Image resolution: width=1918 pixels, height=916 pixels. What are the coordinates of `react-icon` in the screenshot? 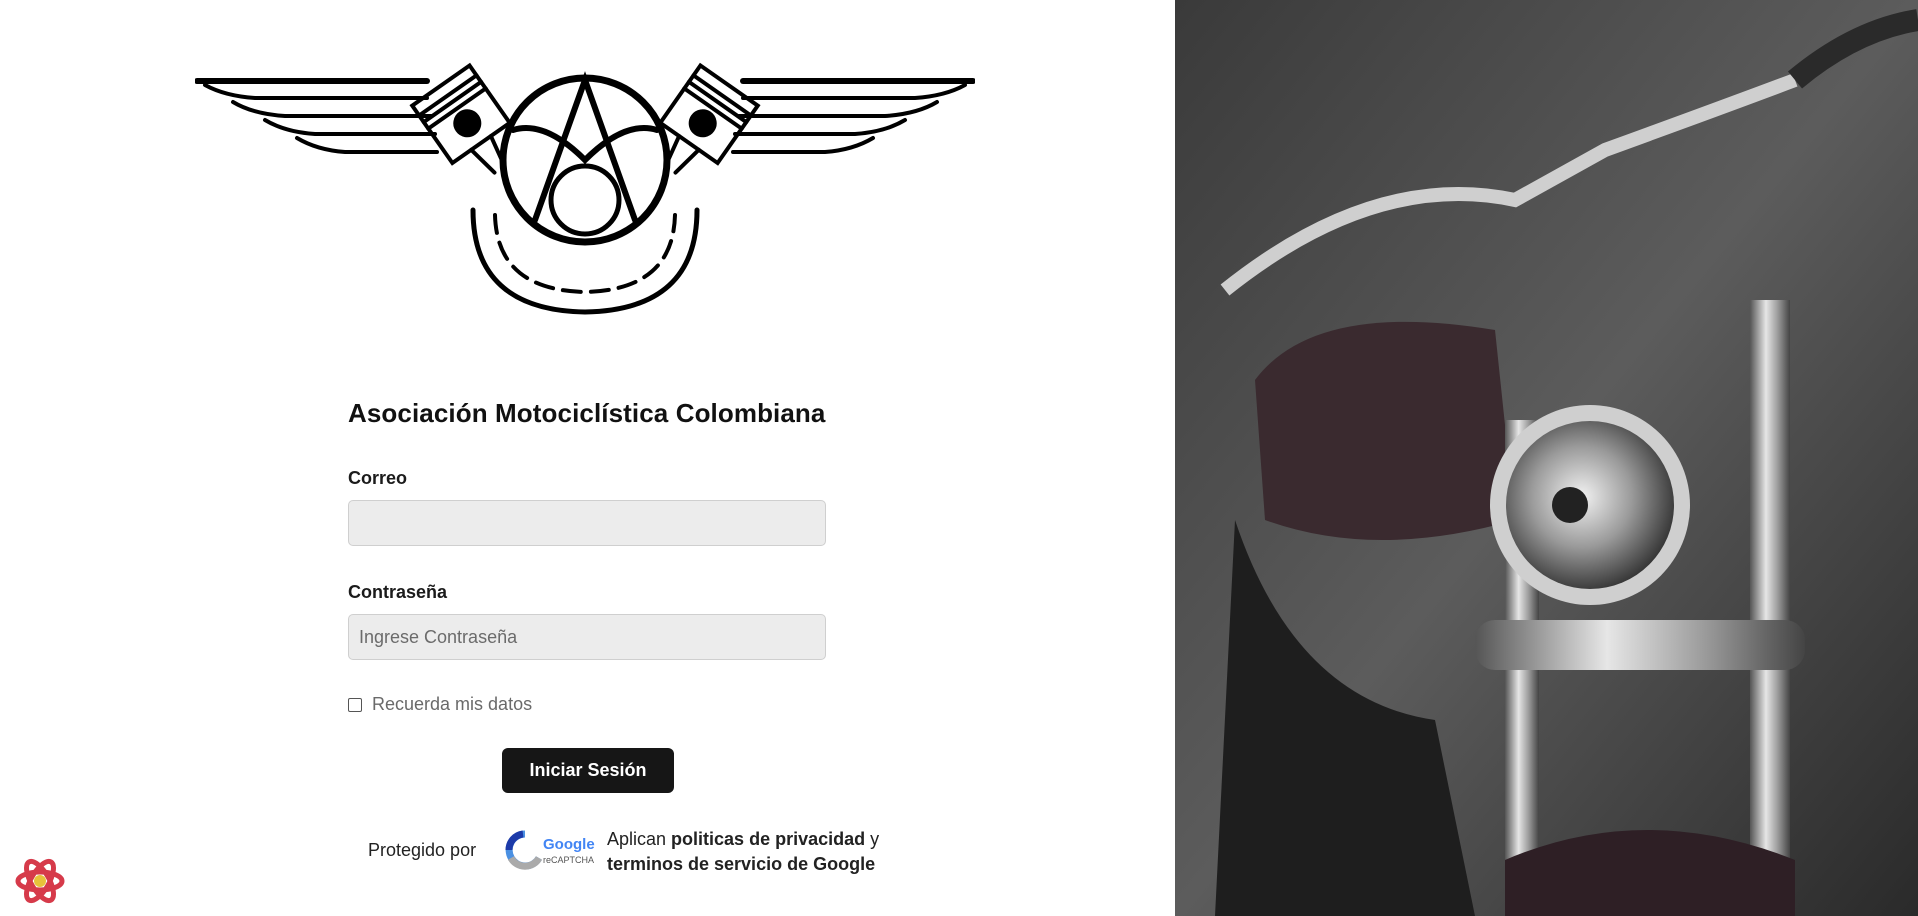 It's located at (40, 881).